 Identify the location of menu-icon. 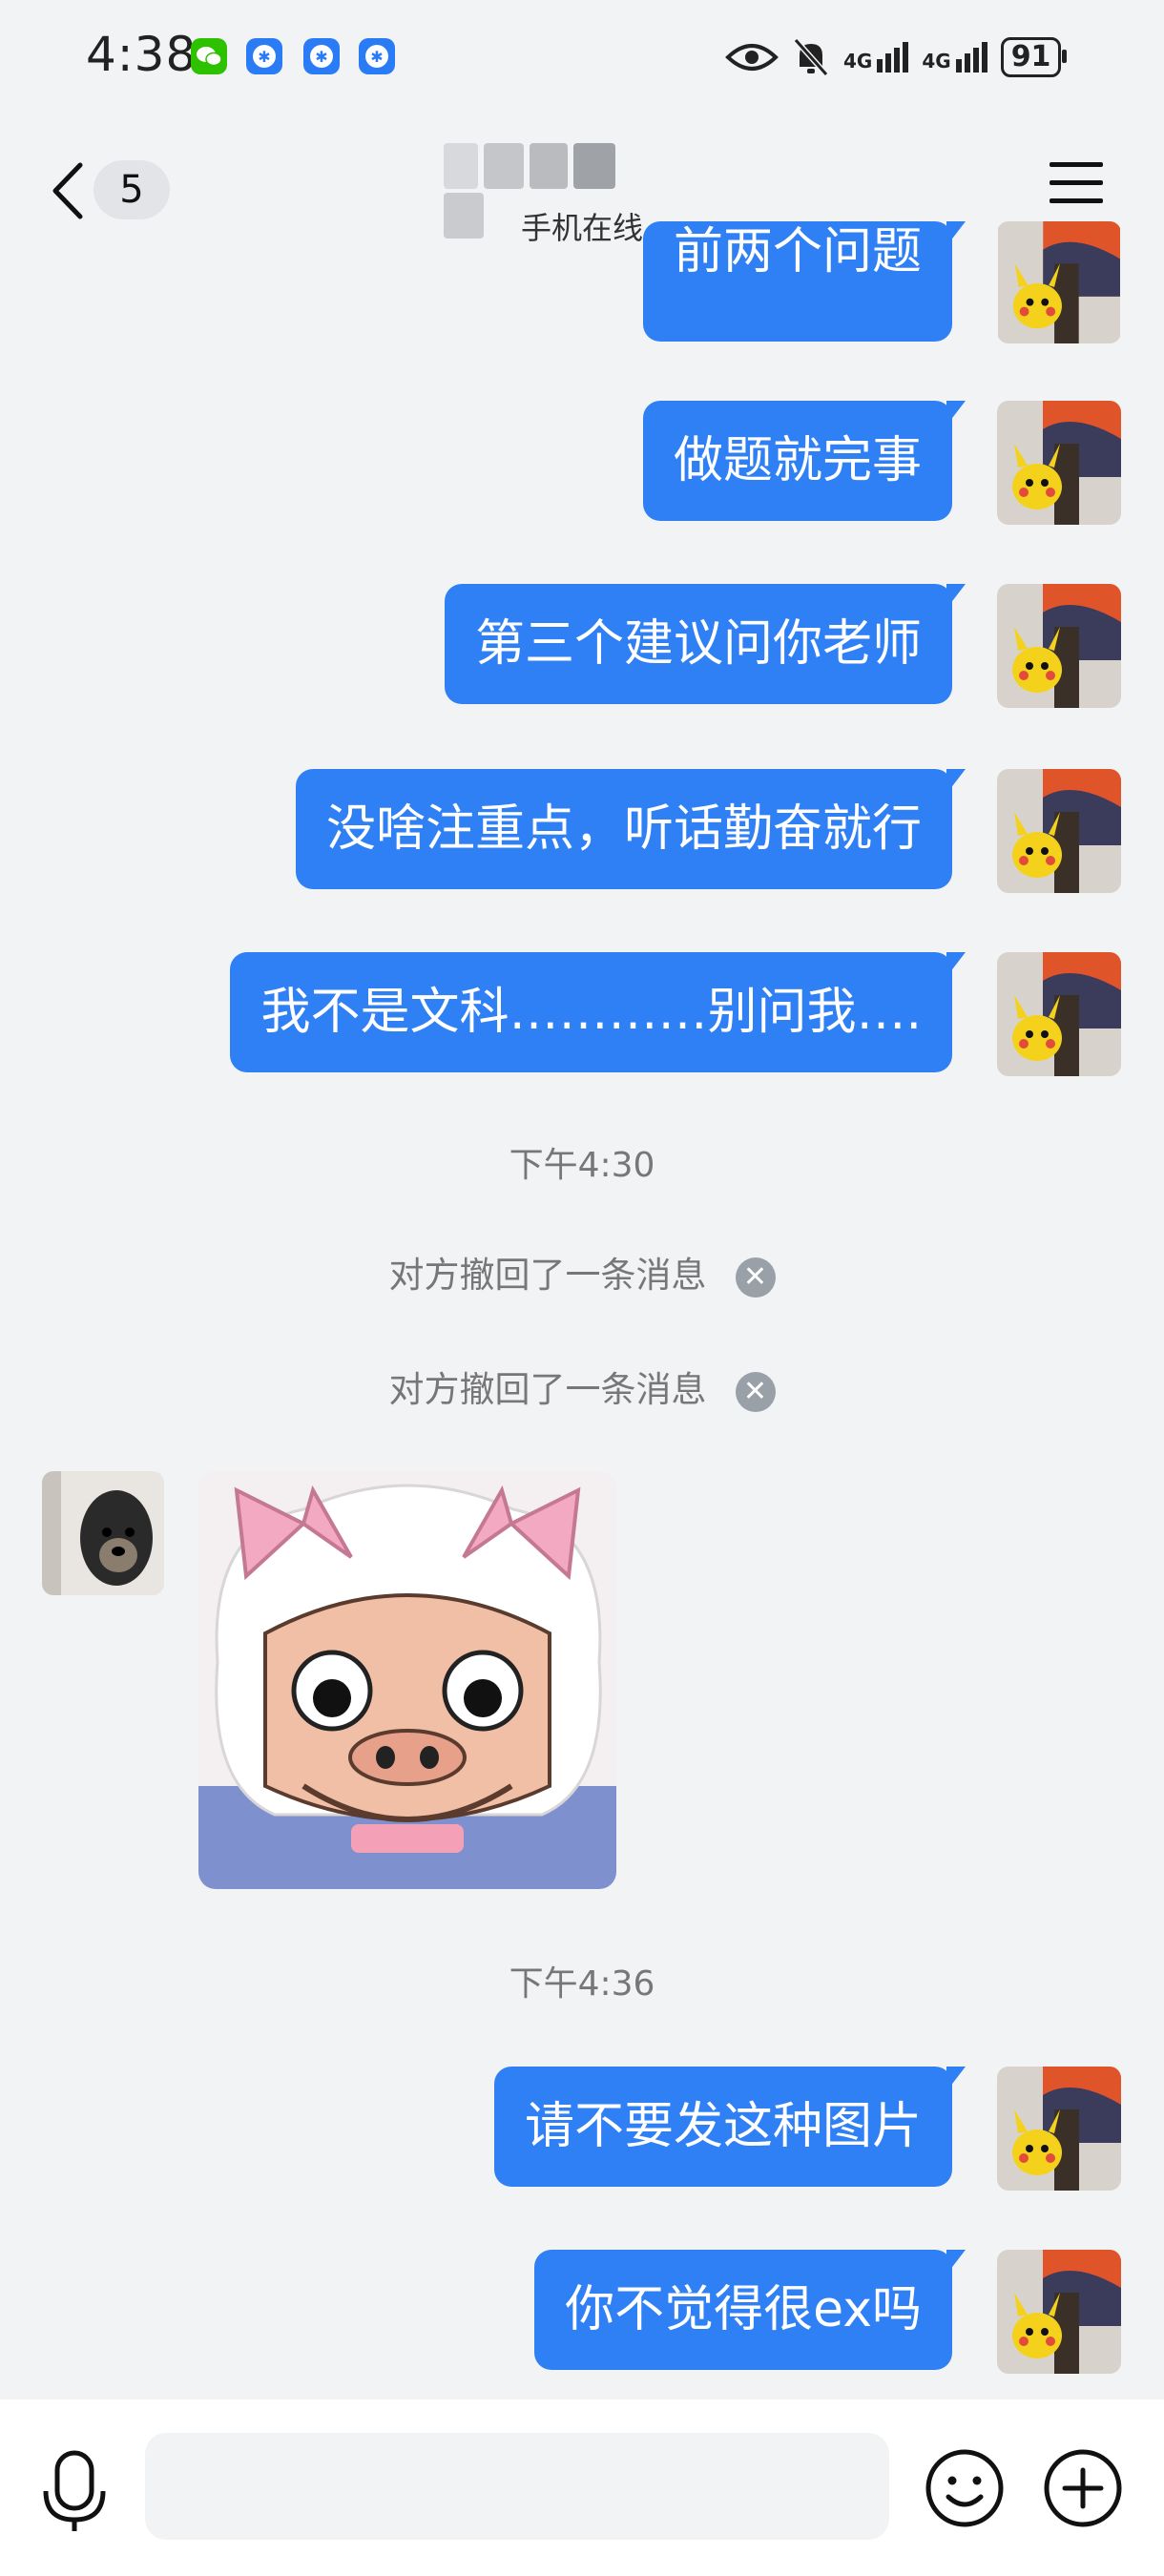
(1077, 186).